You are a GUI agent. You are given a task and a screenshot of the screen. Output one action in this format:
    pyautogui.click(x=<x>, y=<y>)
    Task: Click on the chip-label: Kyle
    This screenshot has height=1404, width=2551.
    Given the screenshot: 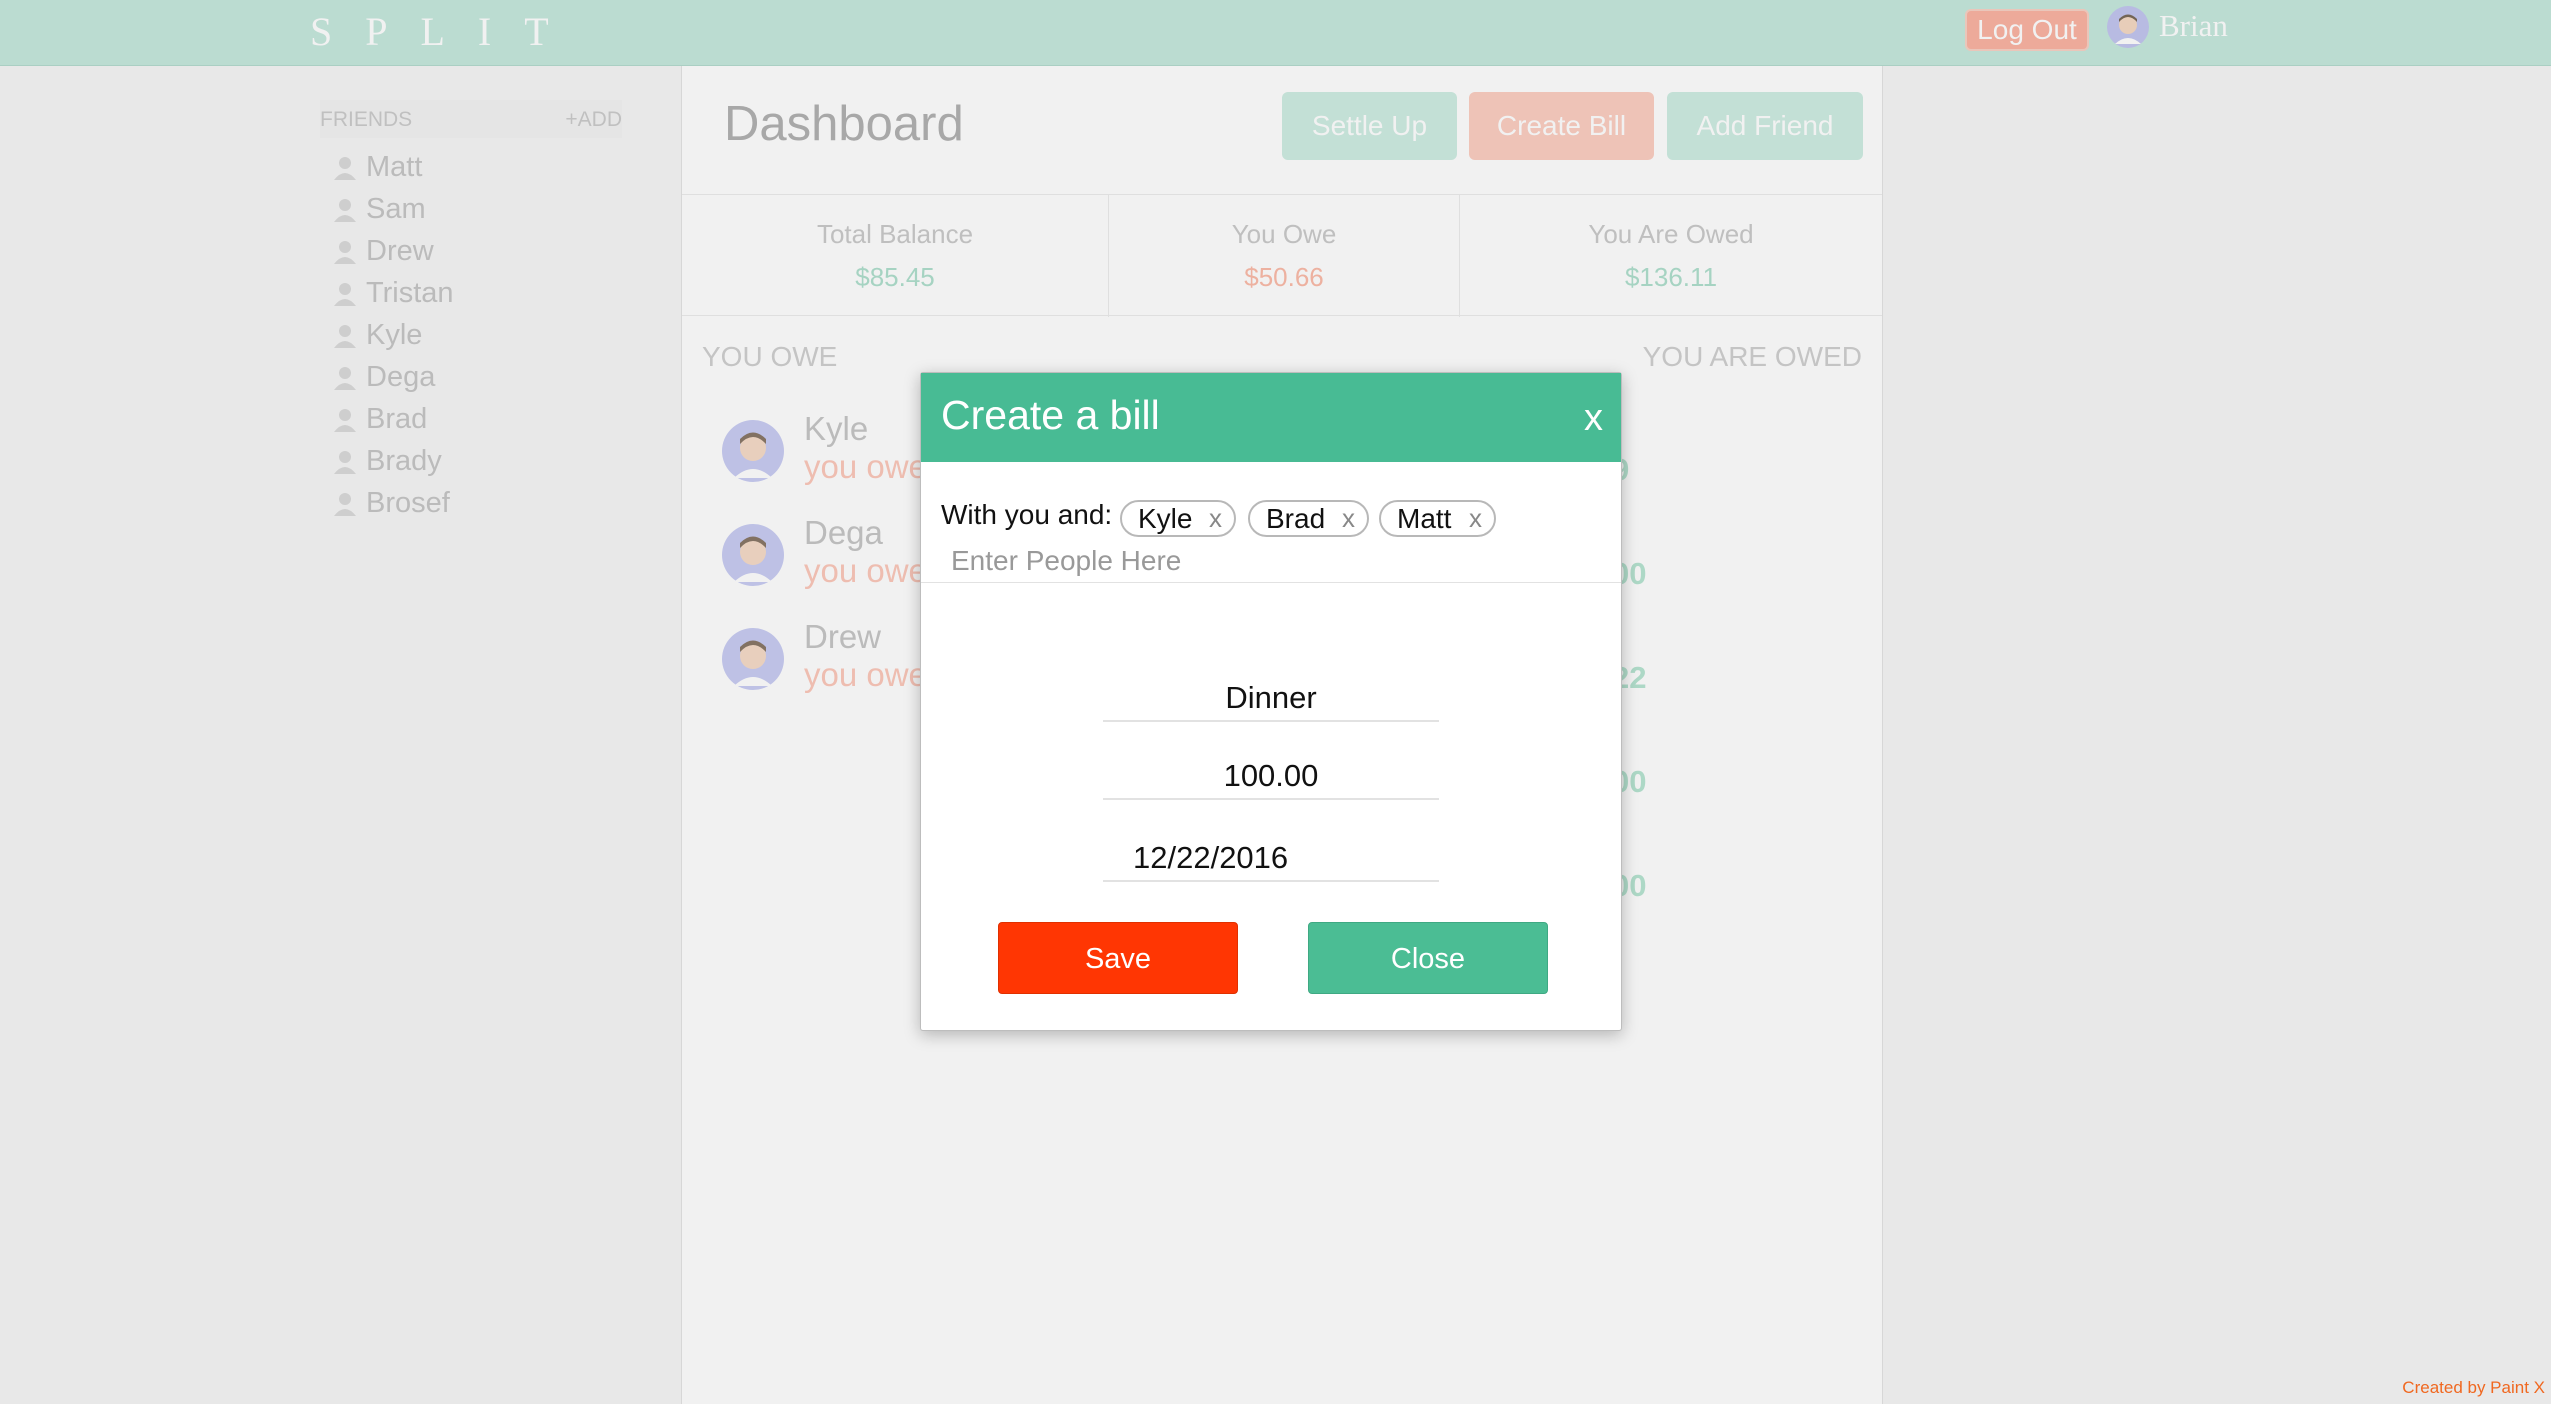 What is the action you would take?
    pyautogui.click(x=1165, y=518)
    